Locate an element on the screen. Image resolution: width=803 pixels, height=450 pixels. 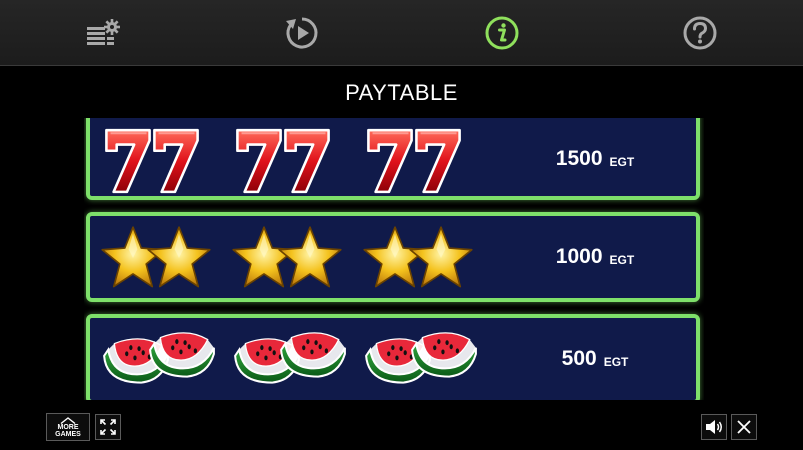
close-icon is located at coordinates (744, 427).